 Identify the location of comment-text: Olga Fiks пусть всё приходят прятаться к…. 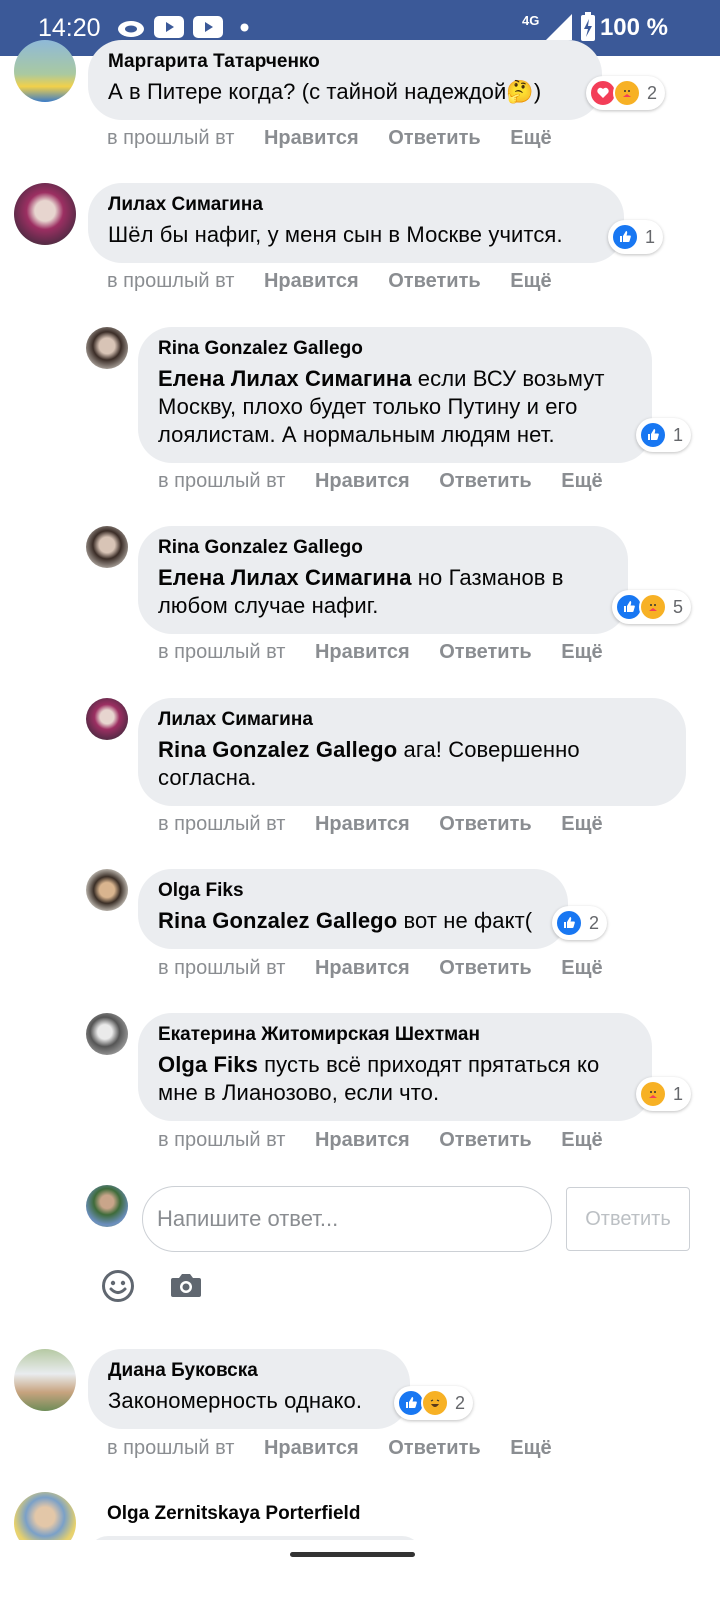
(379, 1078).